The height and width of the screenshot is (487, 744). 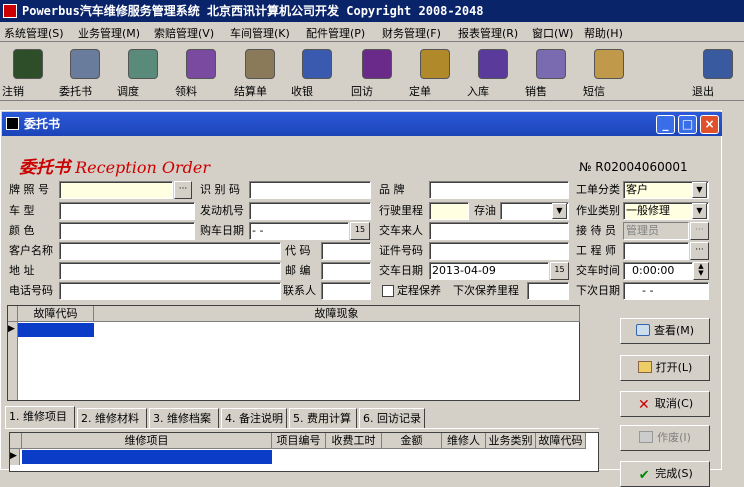 I want to click on toolbar-exit-button: 退出, so click(x=718, y=73).